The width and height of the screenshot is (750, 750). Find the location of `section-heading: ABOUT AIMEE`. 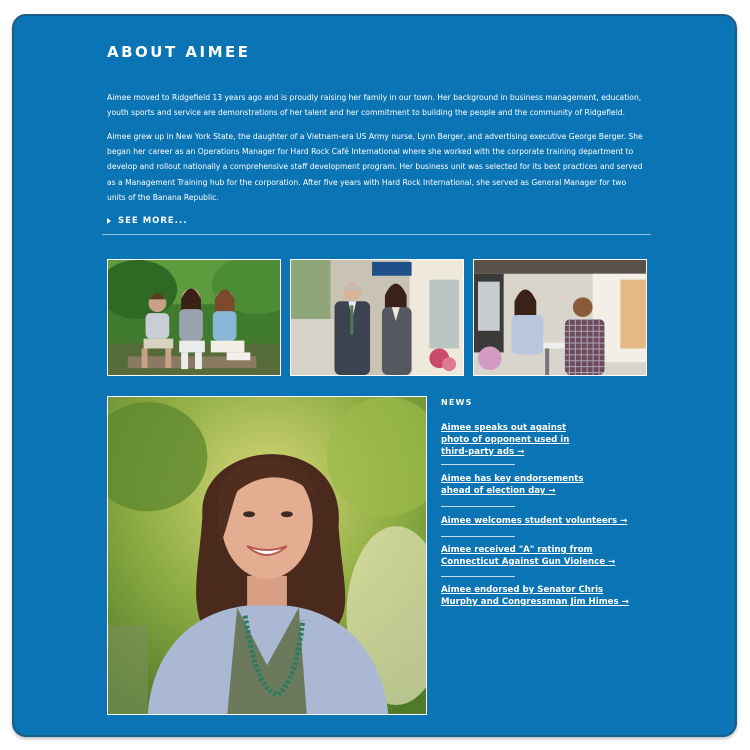

section-heading: ABOUT AIMEE is located at coordinates (179, 52).